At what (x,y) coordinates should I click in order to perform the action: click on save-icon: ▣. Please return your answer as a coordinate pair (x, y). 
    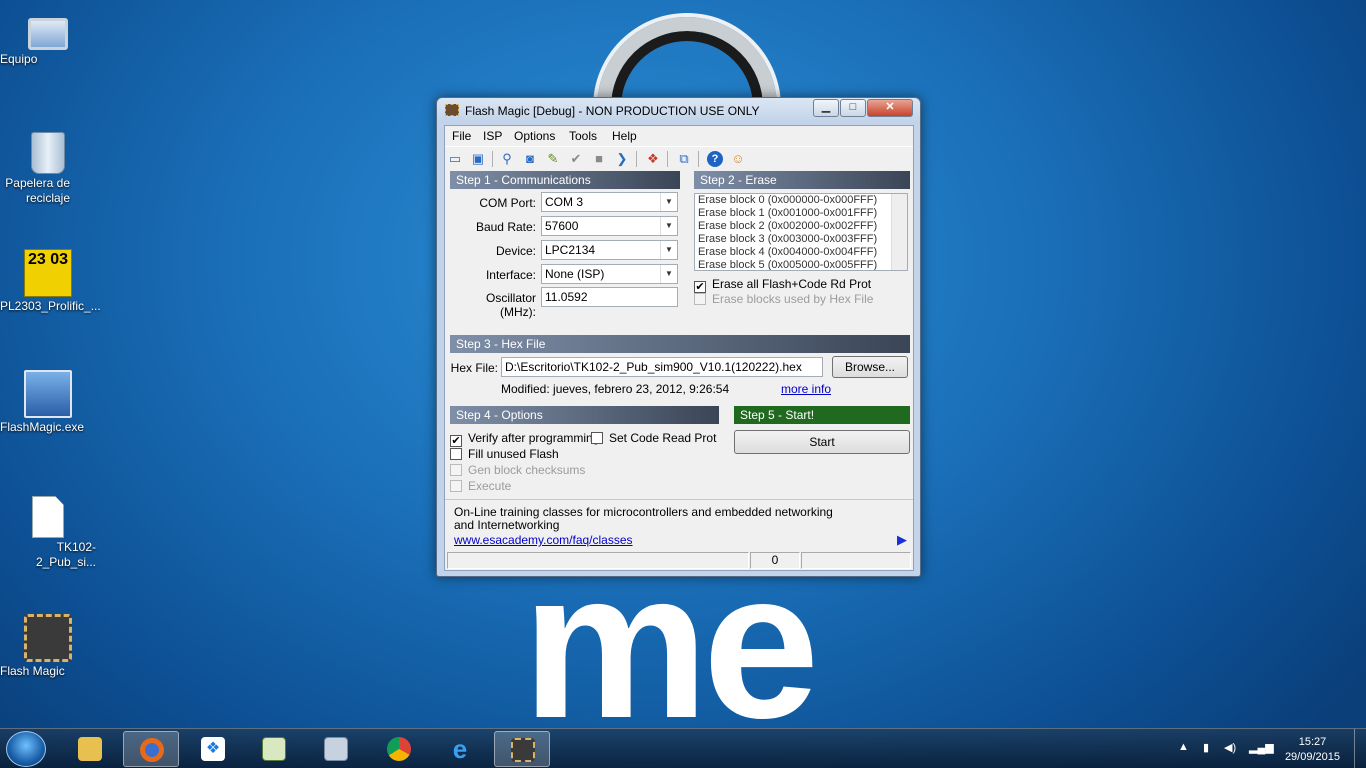
    Looking at the image, I should click on (478, 159).